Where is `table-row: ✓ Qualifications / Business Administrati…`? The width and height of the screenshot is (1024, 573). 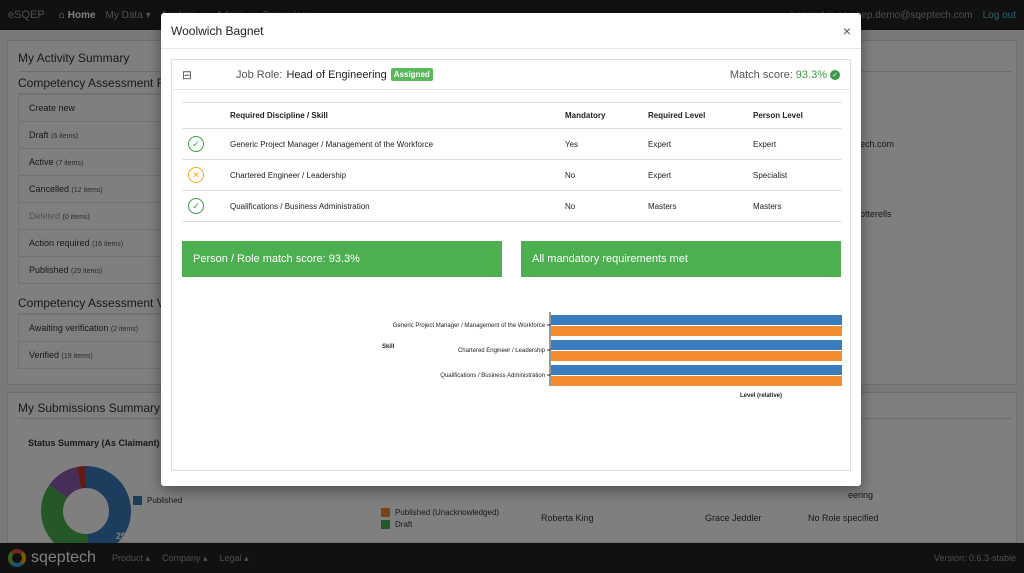
table-row: ✓ Qualifications / Business Administrati… is located at coordinates (512, 206).